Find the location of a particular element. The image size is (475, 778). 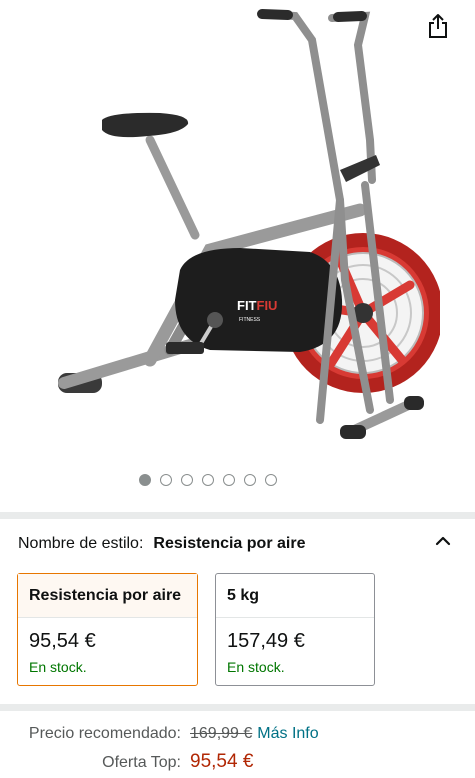

recommended-price-label: Precio recomendado: is located at coordinates (104, 733).